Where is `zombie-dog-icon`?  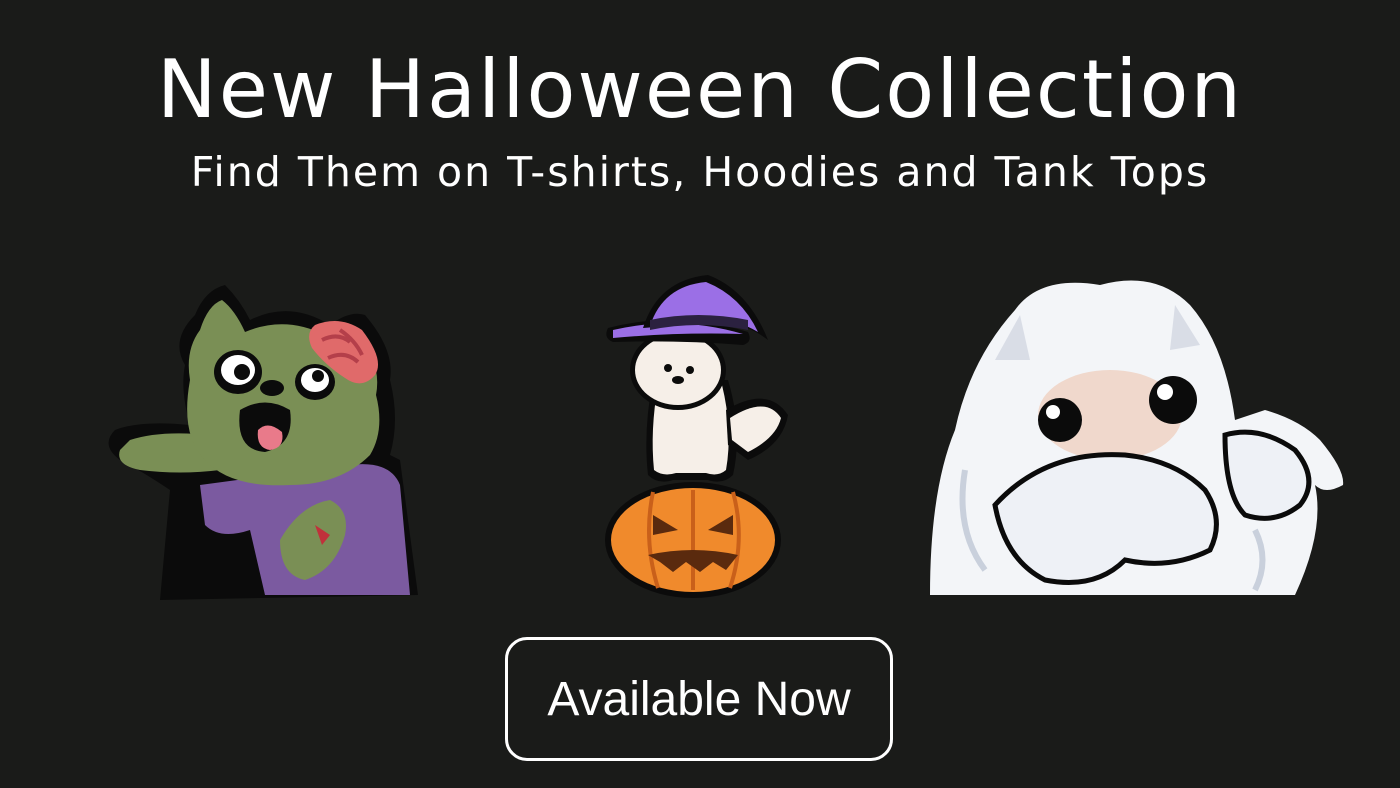
zombie-dog-icon is located at coordinates (263, 442).